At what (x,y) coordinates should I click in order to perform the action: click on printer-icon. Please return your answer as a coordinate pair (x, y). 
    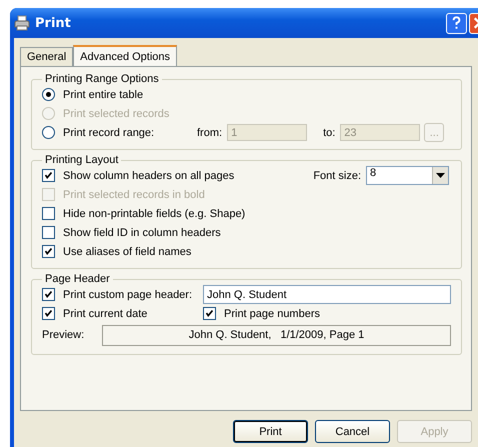
    Looking at the image, I should click on (22, 23).